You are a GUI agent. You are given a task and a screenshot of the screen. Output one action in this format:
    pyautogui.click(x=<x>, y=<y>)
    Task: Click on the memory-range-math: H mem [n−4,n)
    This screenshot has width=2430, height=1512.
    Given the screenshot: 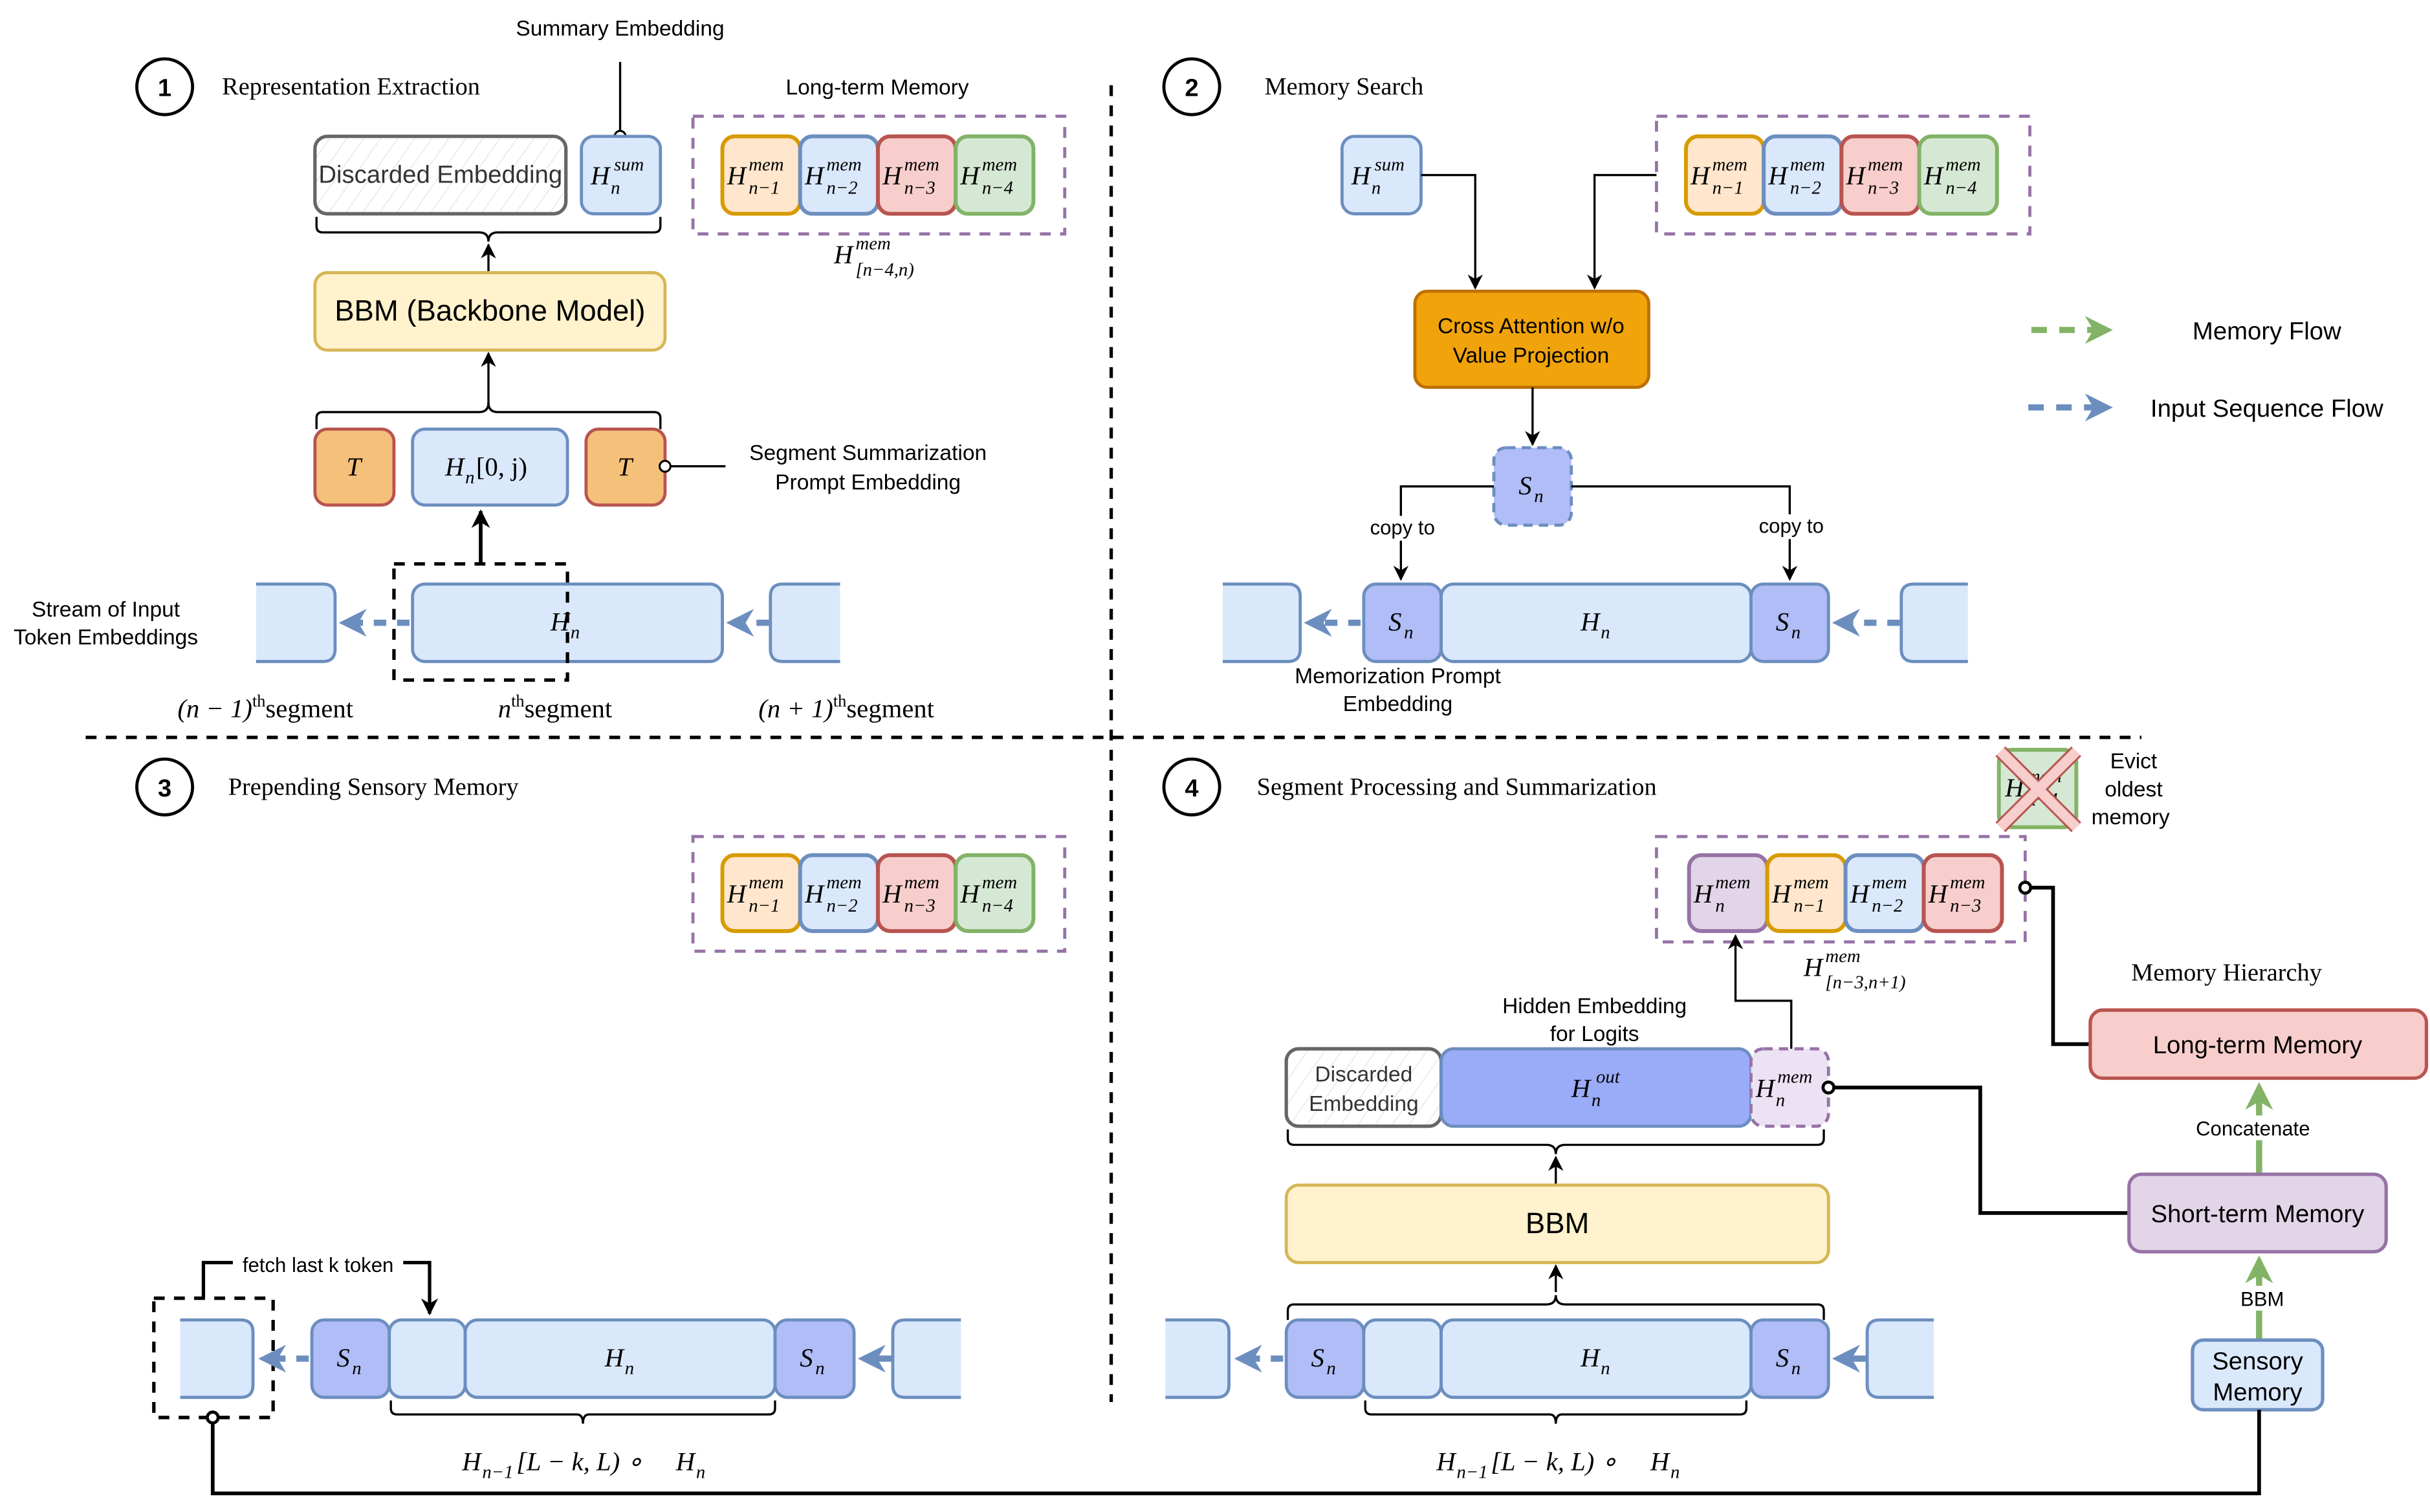 What is the action you would take?
    pyautogui.click(x=873, y=257)
    